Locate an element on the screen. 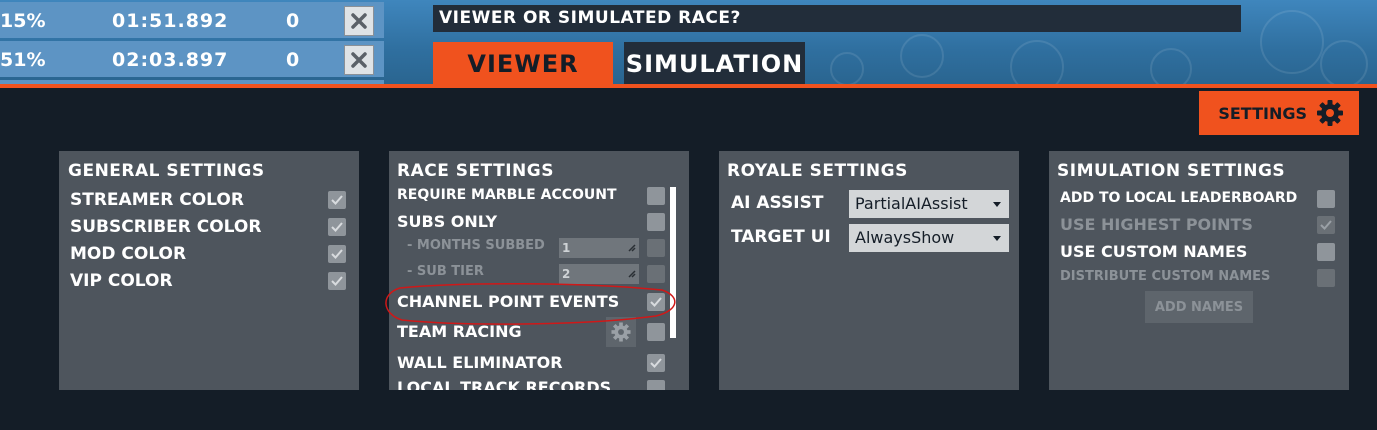  divider is located at coordinates (688, 86).